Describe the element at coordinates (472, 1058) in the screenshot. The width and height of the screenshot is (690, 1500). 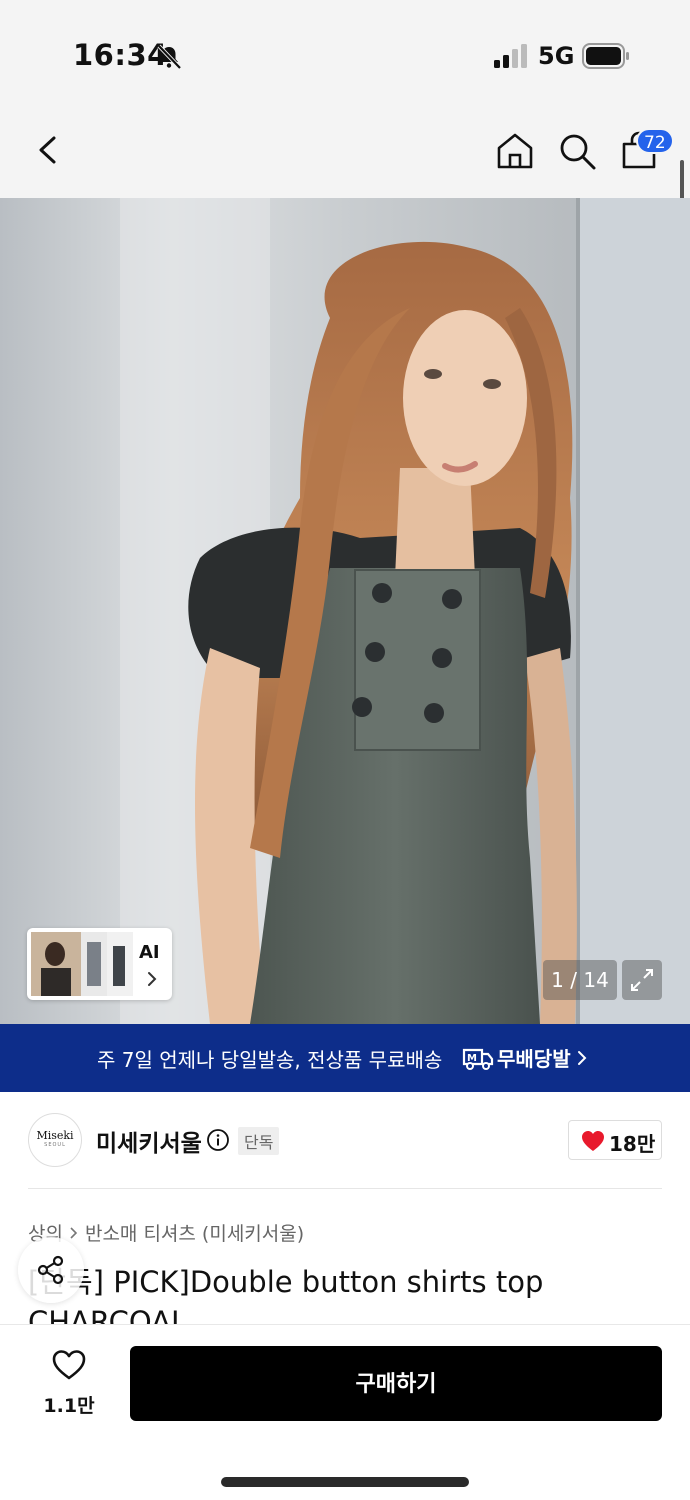
I see `svg-text: M` at that location.